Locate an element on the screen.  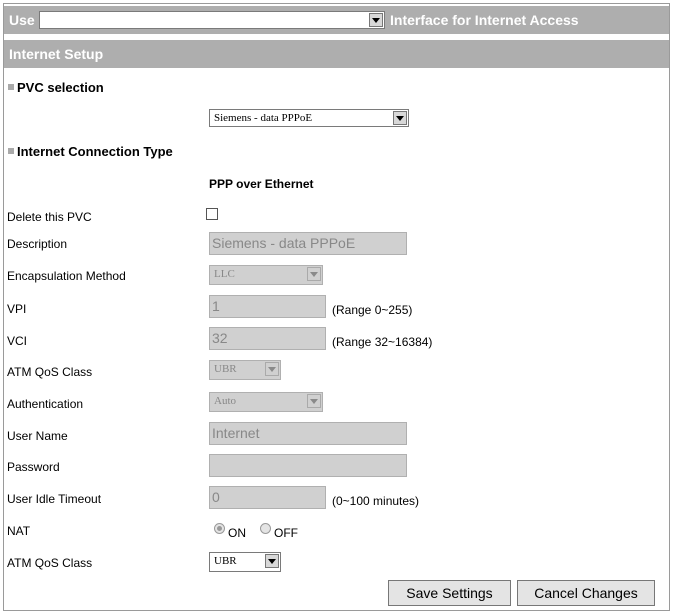
nat-on-radio is located at coordinates (219, 528).